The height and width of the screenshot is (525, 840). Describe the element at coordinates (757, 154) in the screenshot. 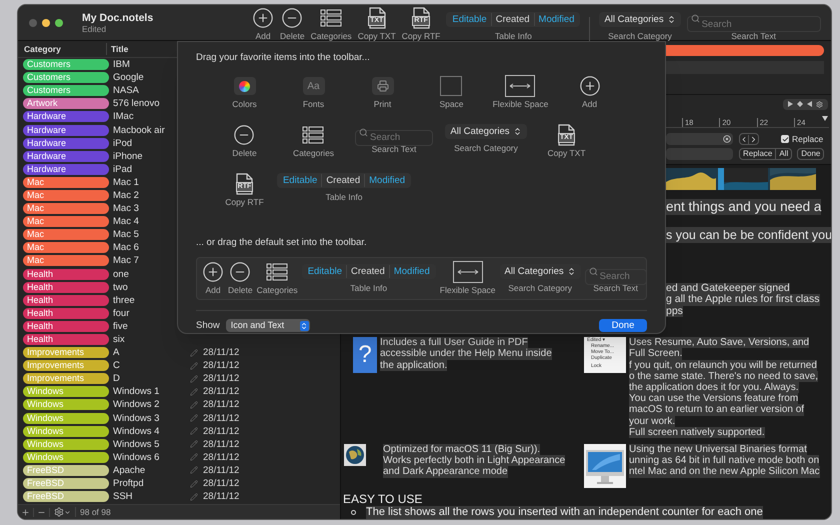

I see `find-bar-button: Replace` at that location.